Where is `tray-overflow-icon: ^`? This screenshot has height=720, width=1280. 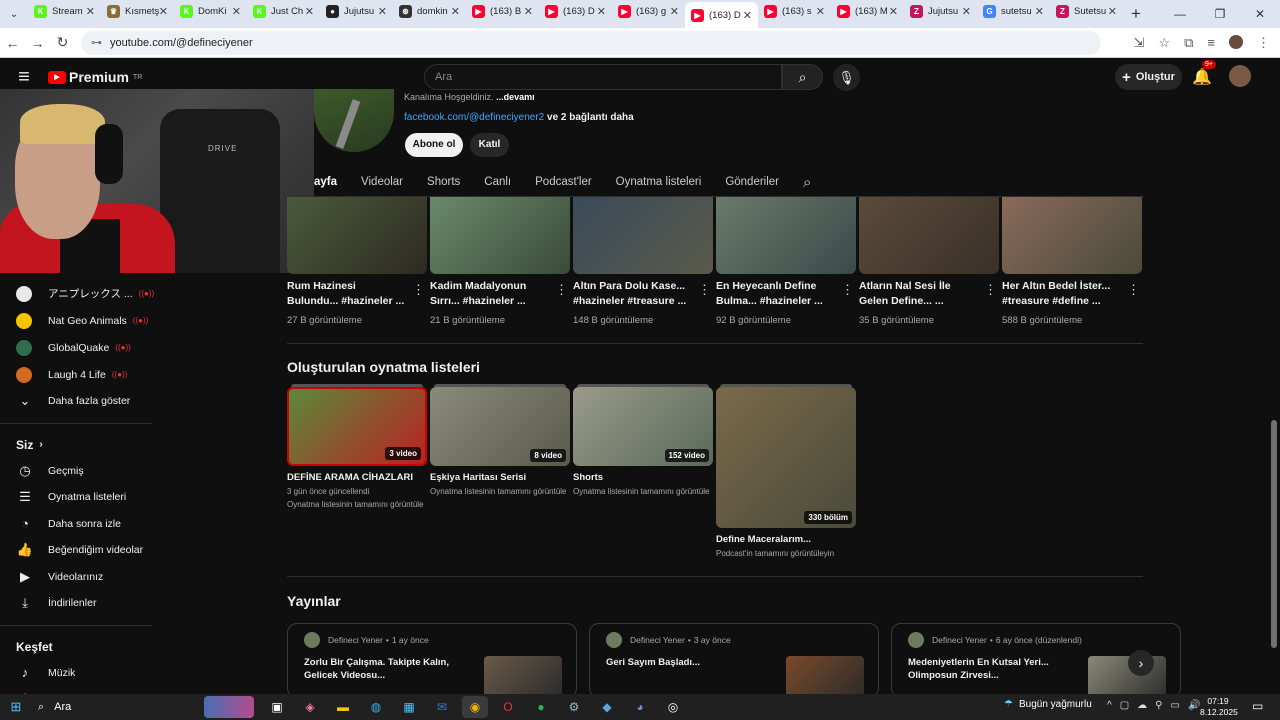 tray-overflow-icon: ^ is located at coordinates (1109, 705).